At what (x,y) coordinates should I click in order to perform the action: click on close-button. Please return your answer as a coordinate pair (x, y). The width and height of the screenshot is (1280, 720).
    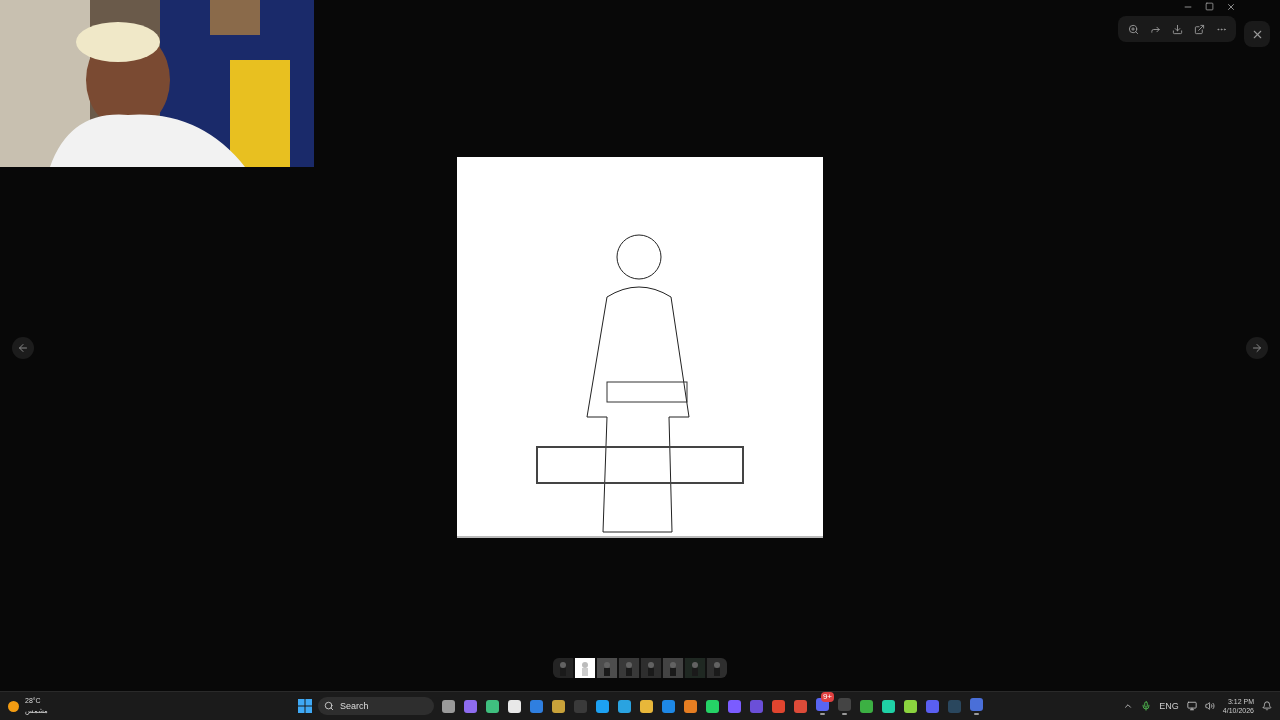
    Looking at the image, I should click on (1257, 34).